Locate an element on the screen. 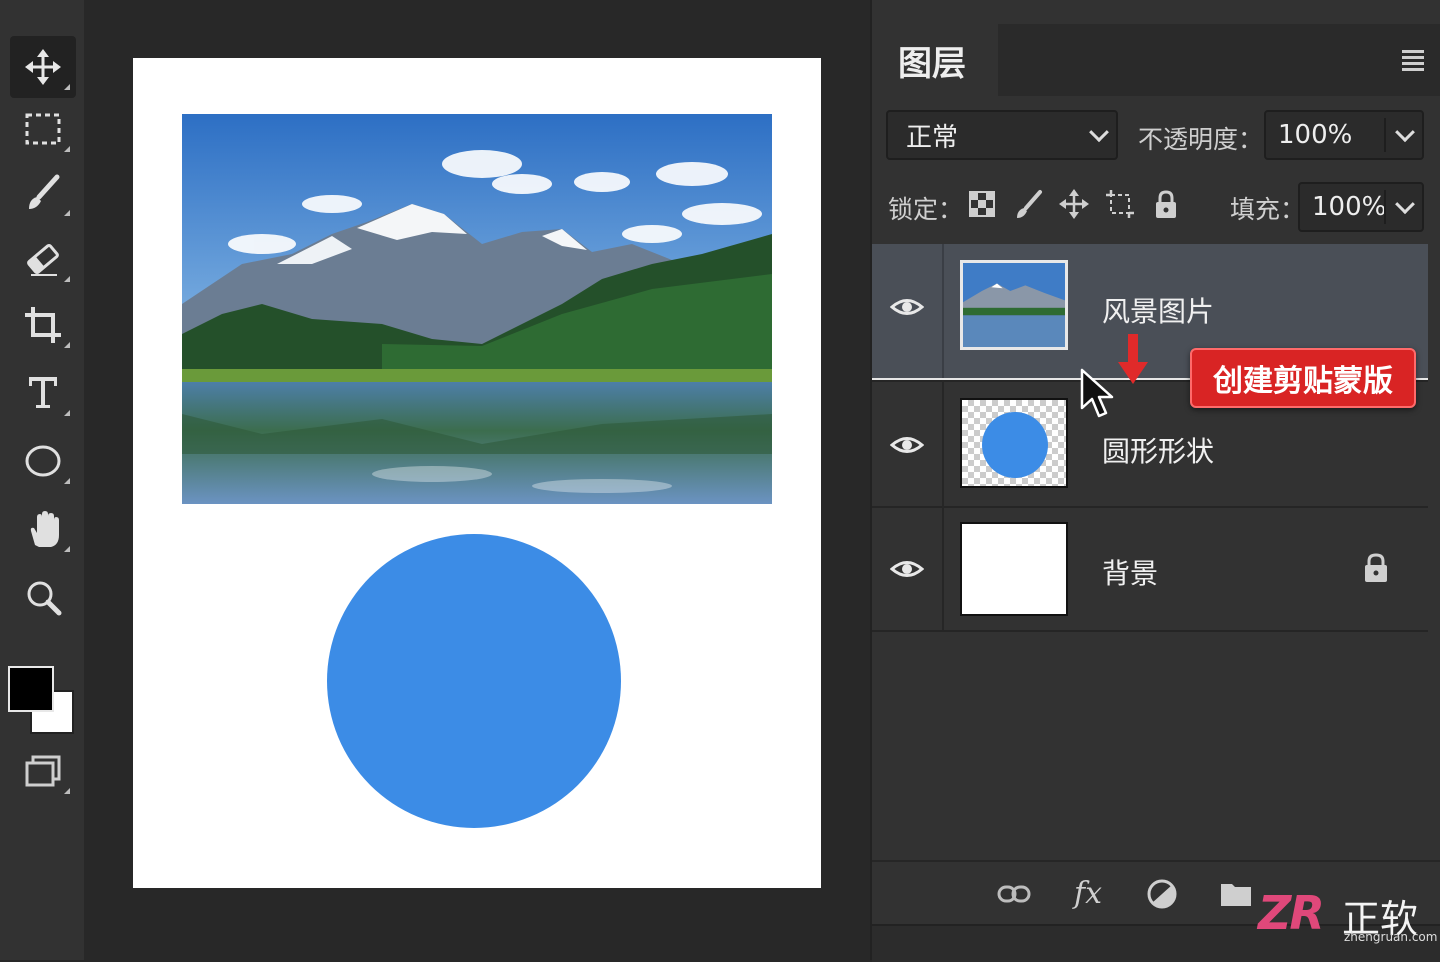 The height and width of the screenshot is (962, 1440). eraser-tool-button is located at coordinates (43, 259).